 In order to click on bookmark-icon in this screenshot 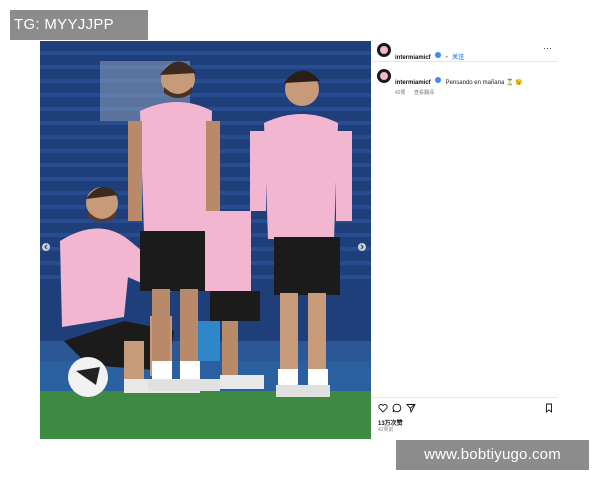, I will do `click(549, 408)`.